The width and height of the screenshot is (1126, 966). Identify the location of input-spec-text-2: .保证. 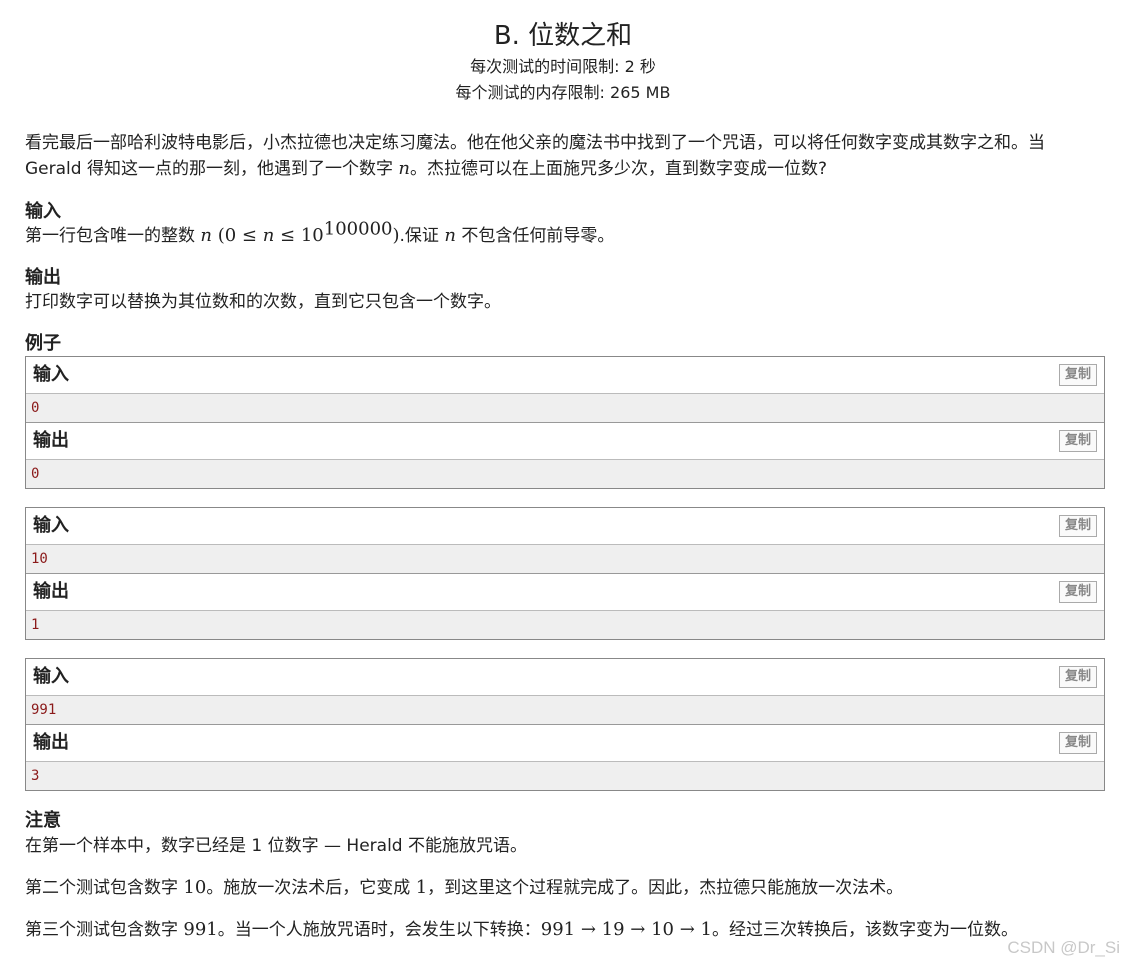
(422, 236).